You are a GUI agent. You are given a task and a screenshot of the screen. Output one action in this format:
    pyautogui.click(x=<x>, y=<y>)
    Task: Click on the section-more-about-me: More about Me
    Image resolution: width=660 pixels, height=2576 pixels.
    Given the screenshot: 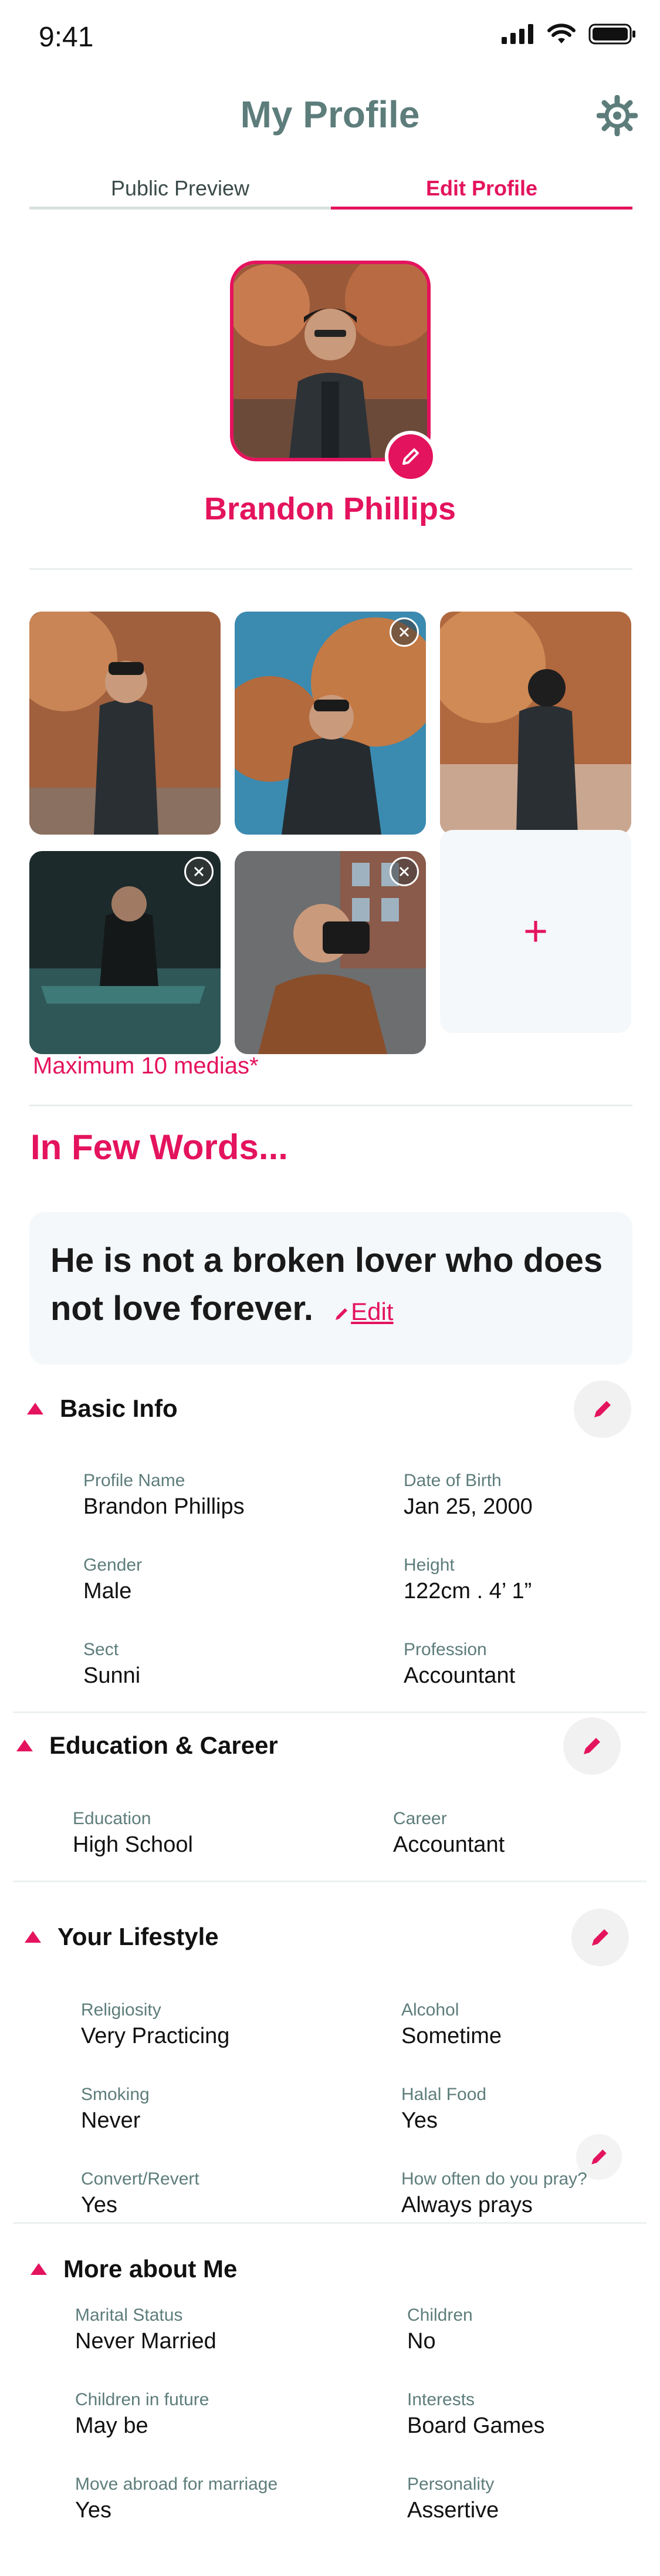 What is the action you would take?
    pyautogui.click(x=134, y=2269)
    